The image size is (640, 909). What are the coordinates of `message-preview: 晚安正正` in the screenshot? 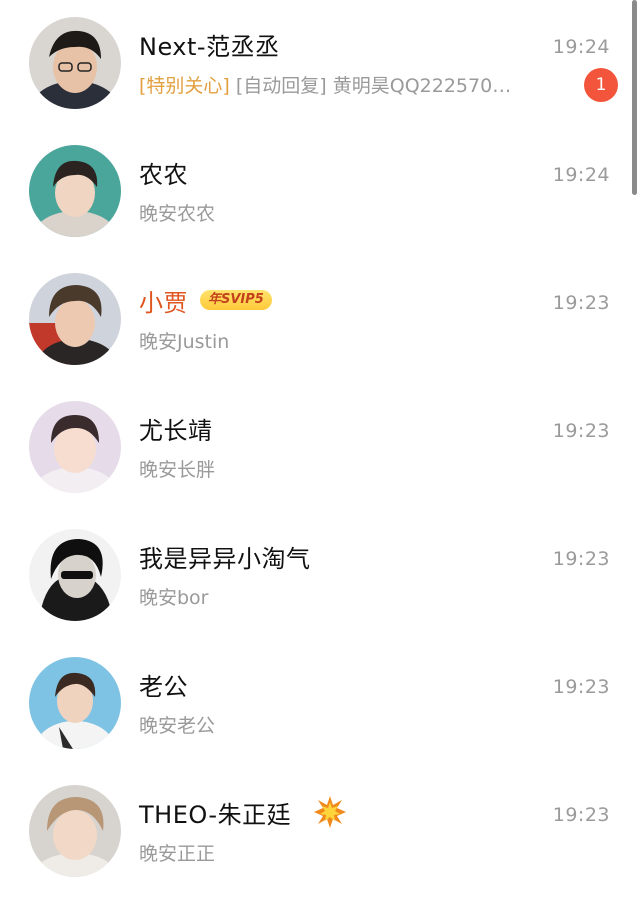 It's located at (177, 854).